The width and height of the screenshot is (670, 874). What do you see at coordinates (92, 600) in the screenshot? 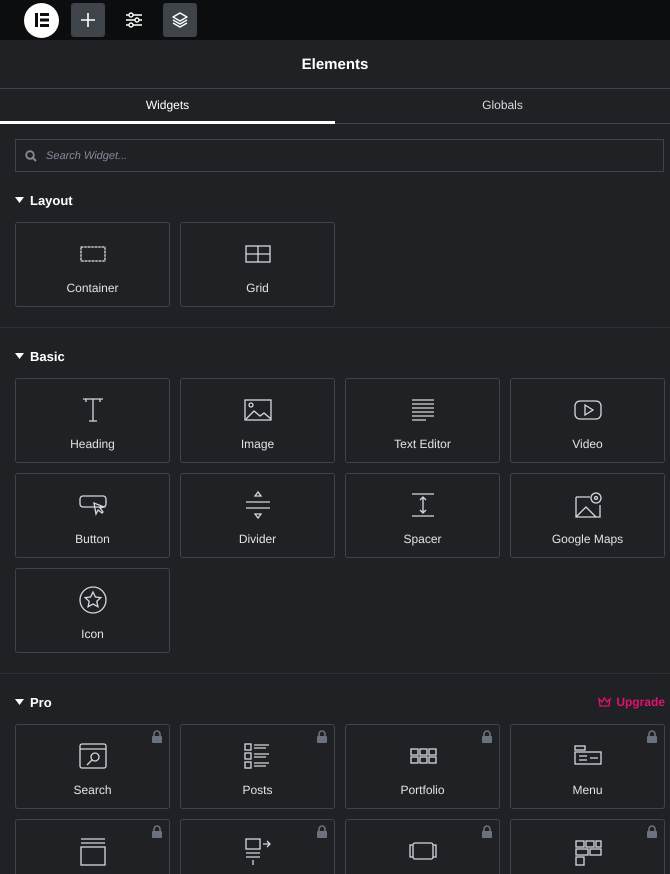
I see `widget-icon` at bounding box center [92, 600].